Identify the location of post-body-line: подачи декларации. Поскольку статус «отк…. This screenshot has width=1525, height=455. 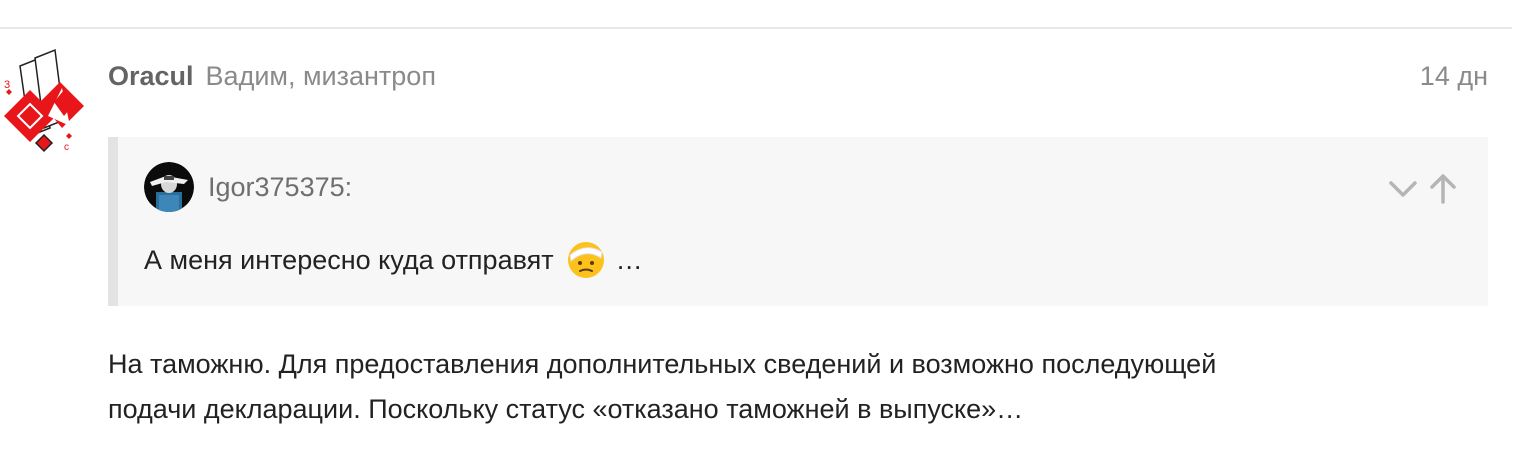
(566, 409).